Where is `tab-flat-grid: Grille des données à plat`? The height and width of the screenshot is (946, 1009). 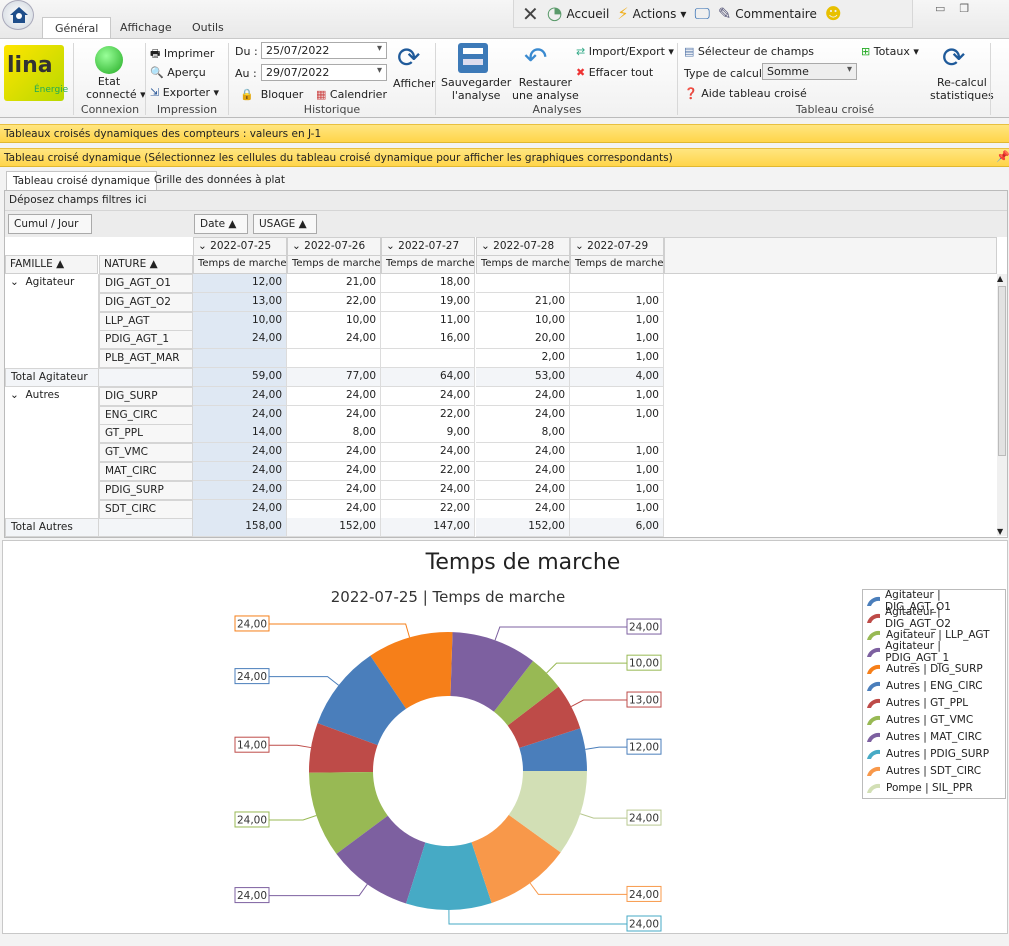
tab-flat-grid: Grille des données à plat is located at coordinates (219, 181).